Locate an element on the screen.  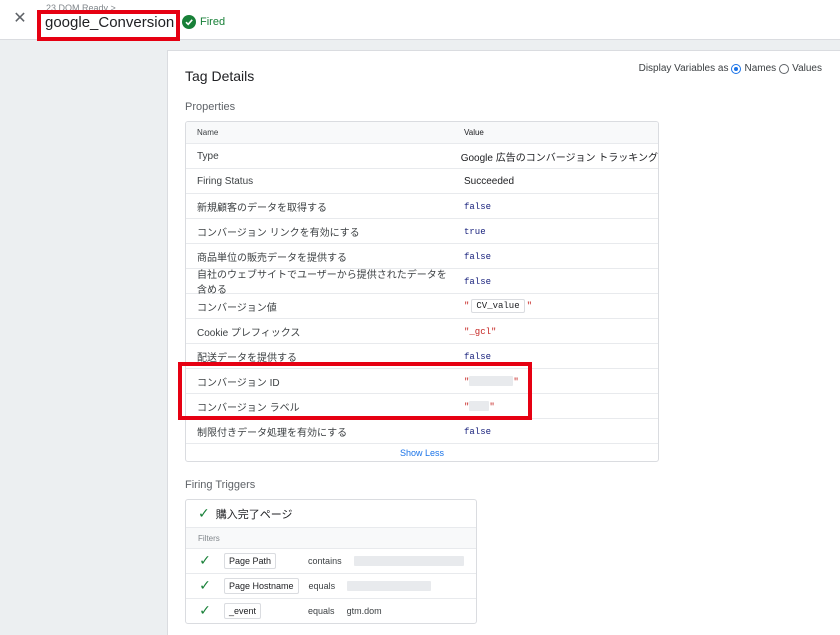
variable-chip: CV_value is located at coordinates (498, 306).